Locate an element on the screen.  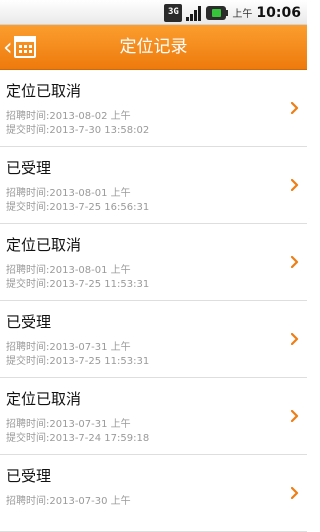
back-chevron-icon: ‹ is located at coordinates (8, 47).